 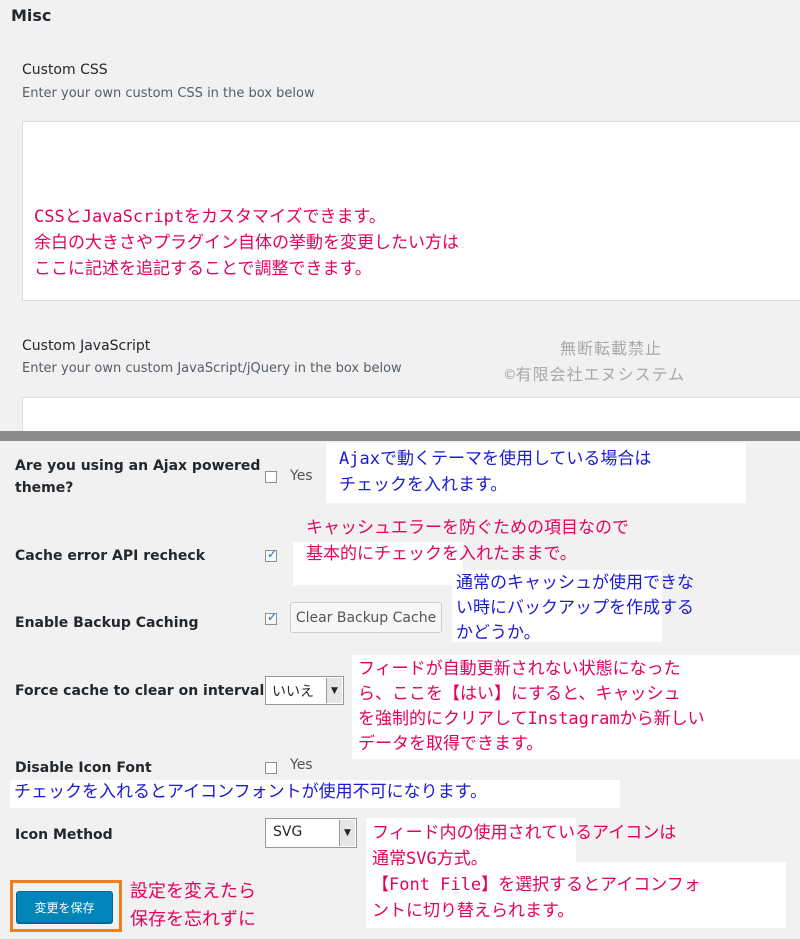 I want to click on annotation-line: キャッシュエラーを防ぐための項目なので, so click(x=467, y=528).